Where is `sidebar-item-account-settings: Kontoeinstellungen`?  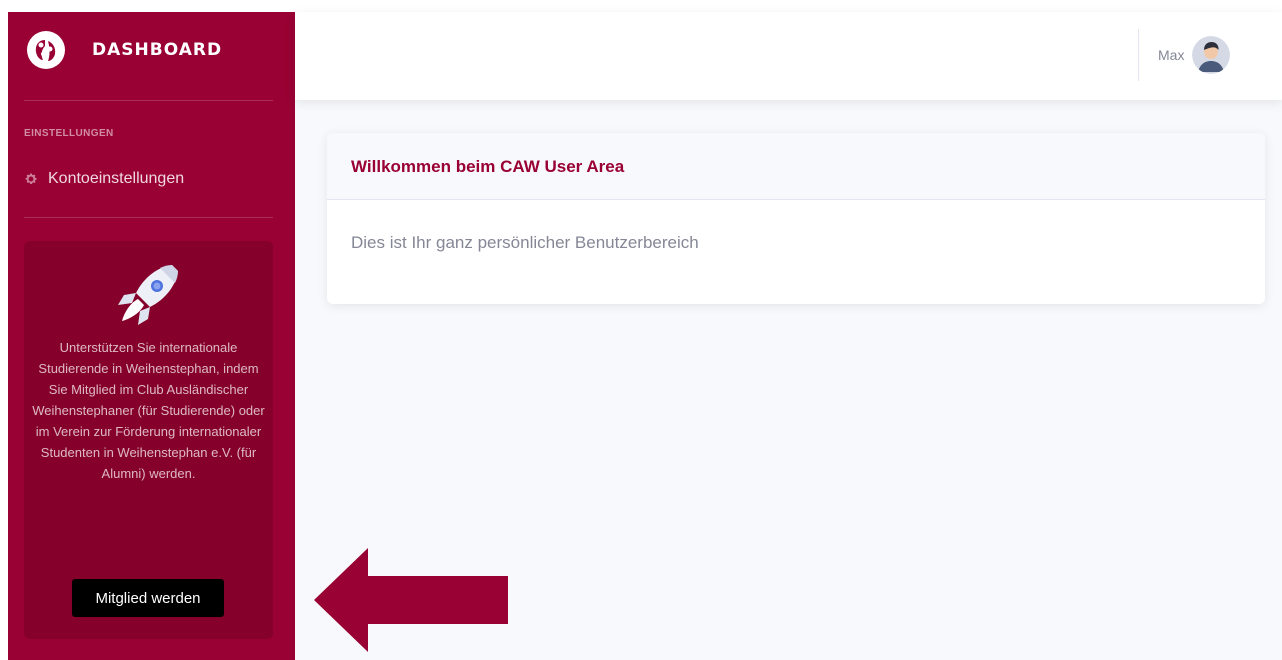
sidebar-item-account-settings: Kontoeinstellungen is located at coordinates (104, 179).